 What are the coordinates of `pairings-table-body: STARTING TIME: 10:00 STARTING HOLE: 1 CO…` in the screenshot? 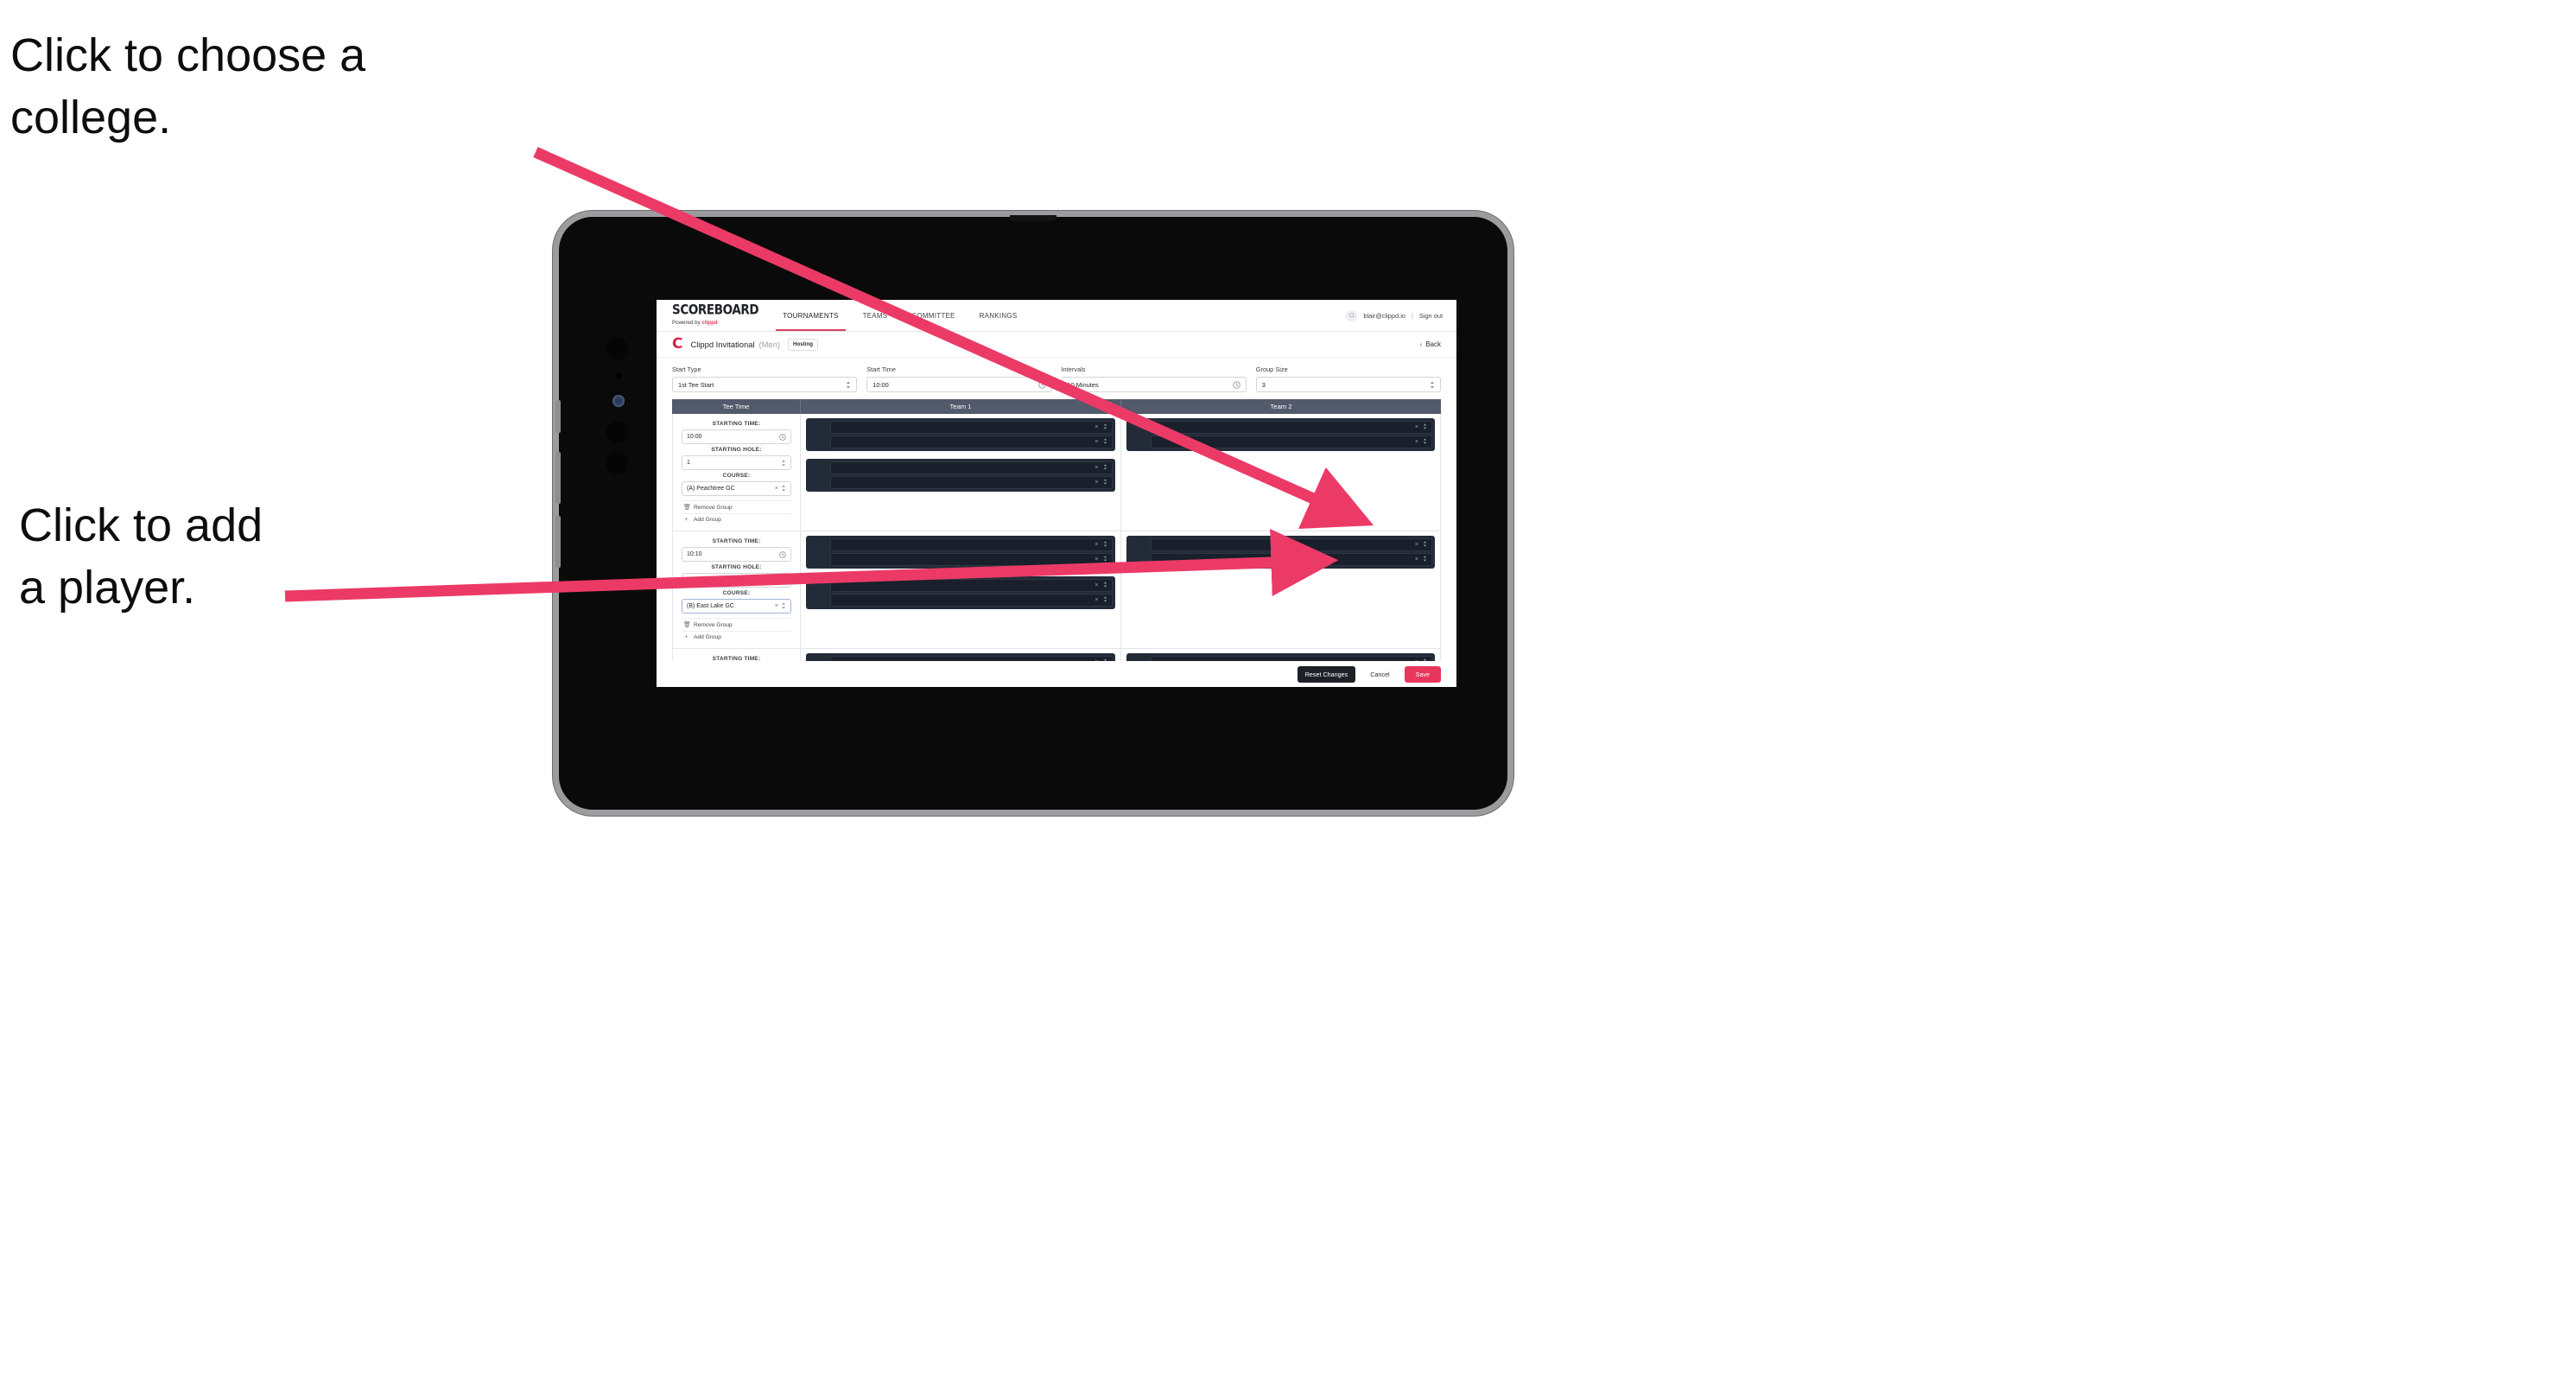 It's located at (1056, 537).